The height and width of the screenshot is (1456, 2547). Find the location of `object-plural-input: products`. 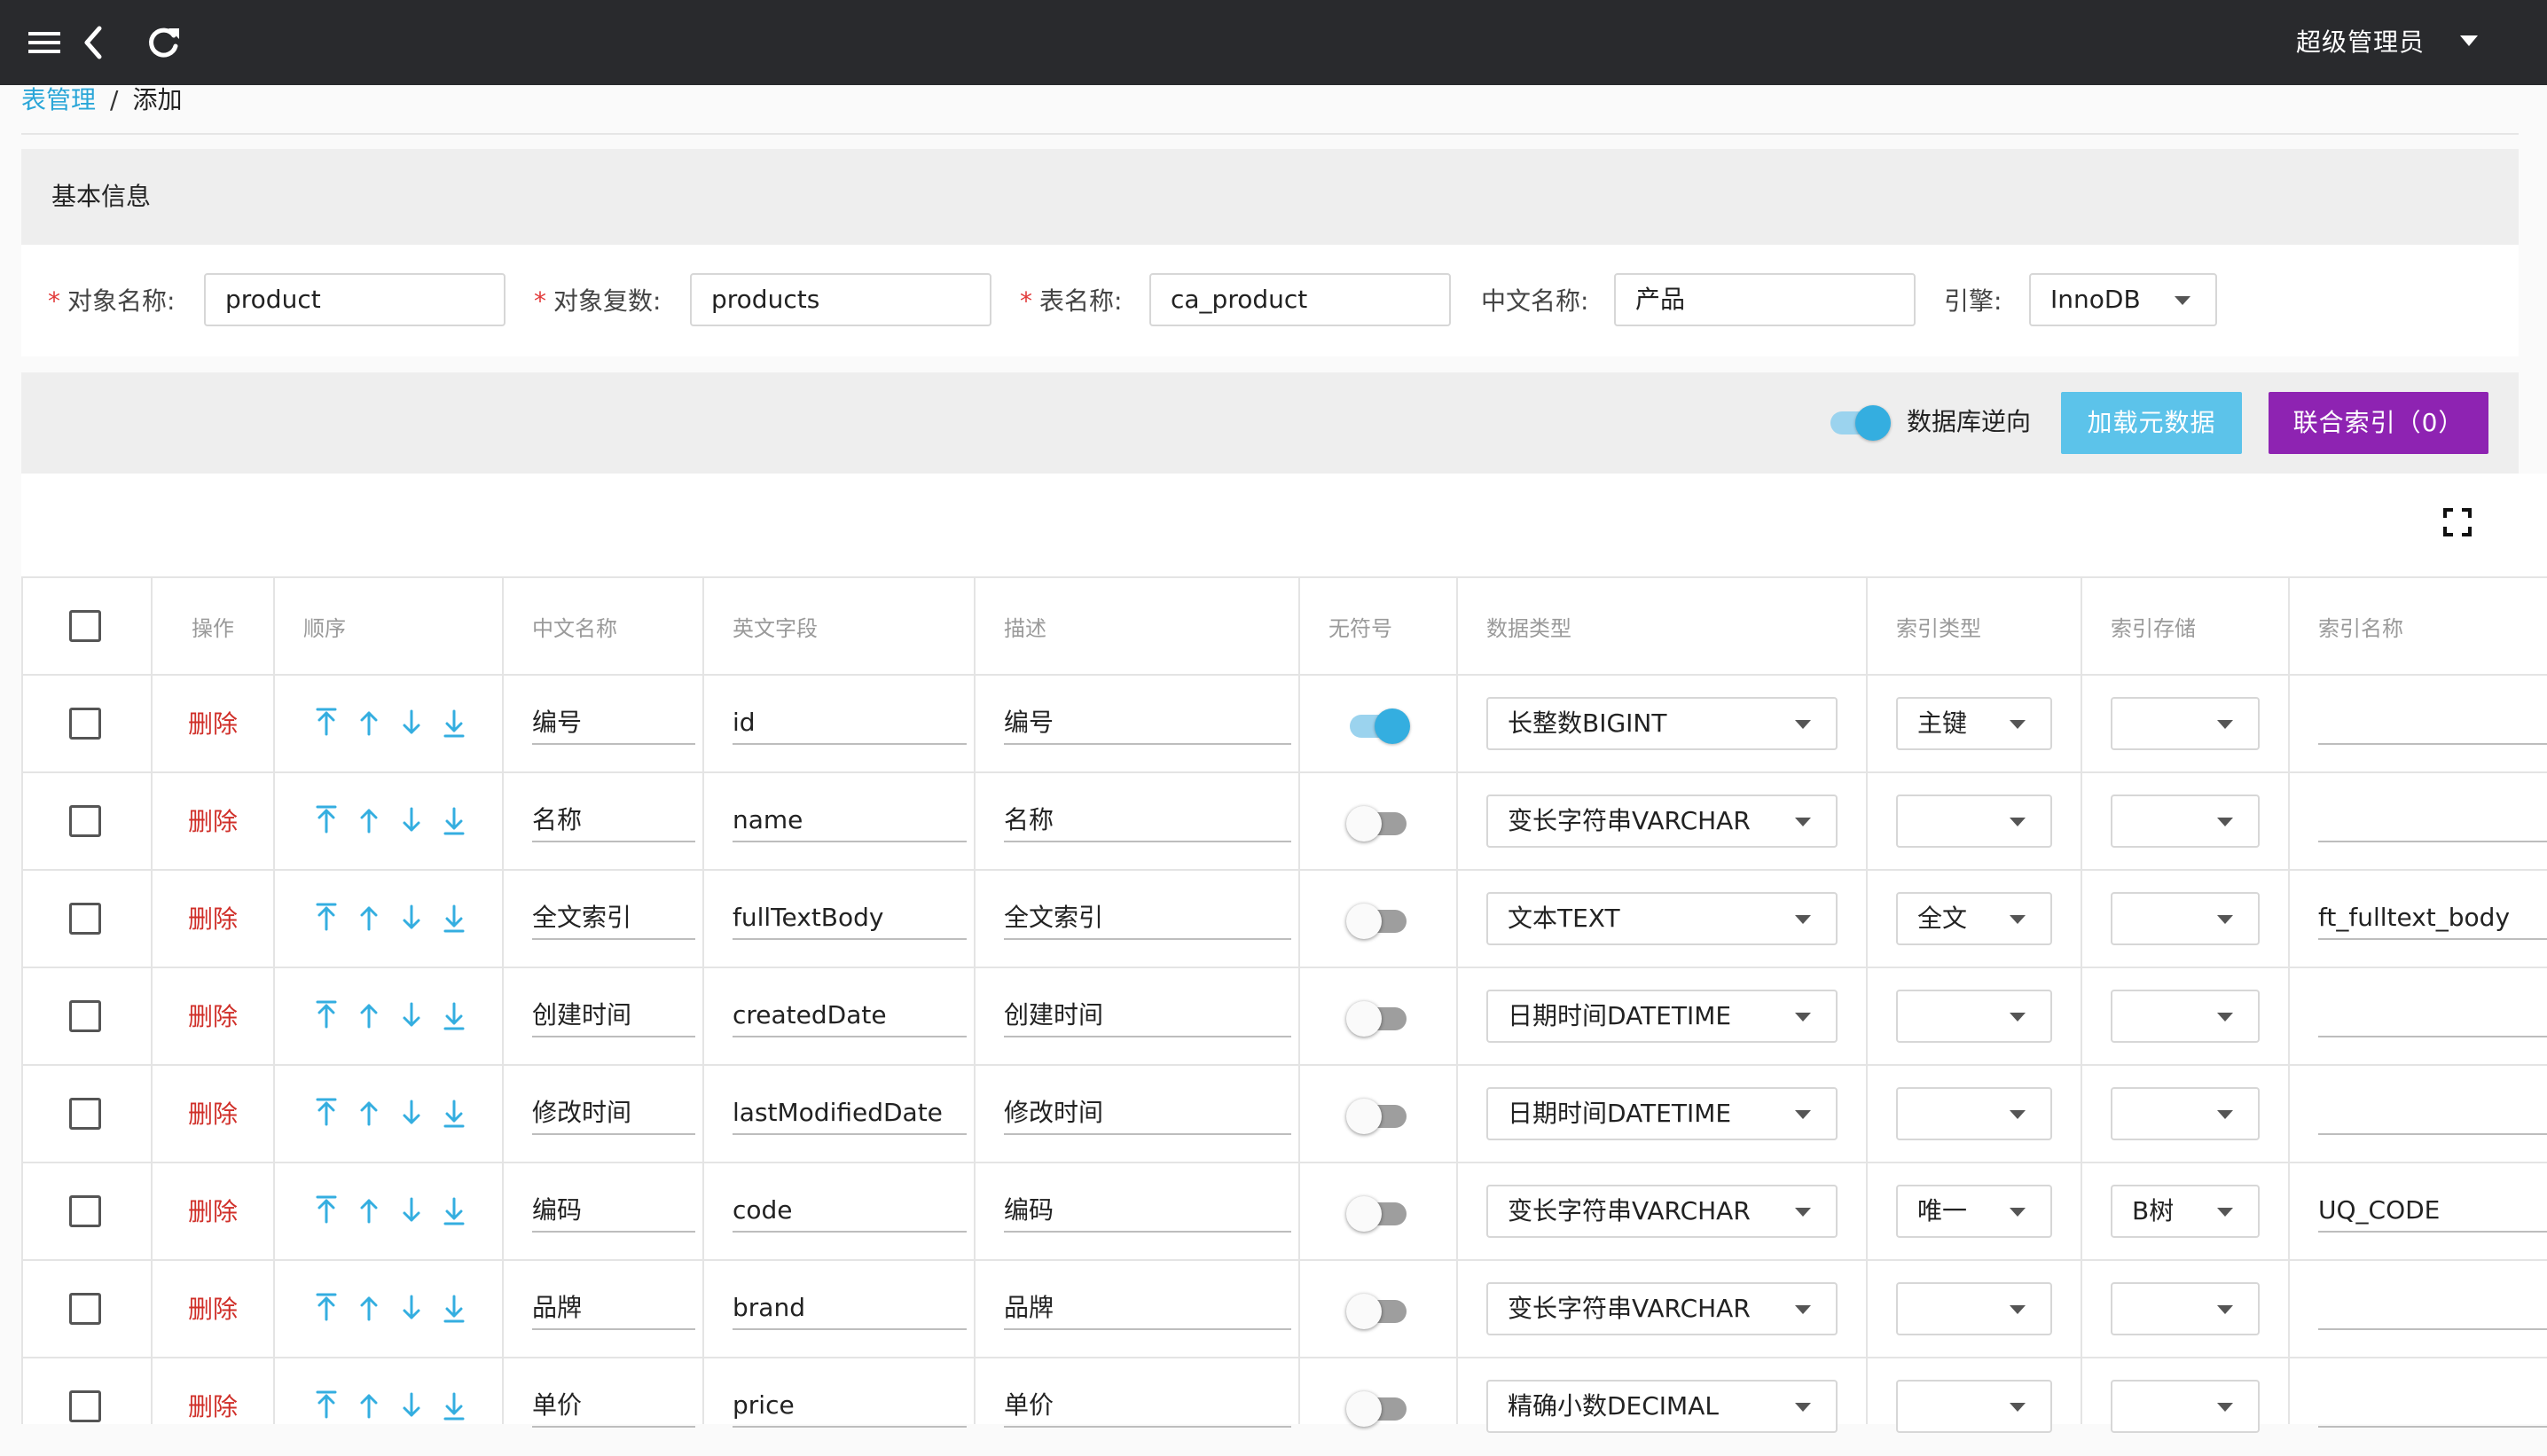

object-plural-input: products is located at coordinates (840, 299).